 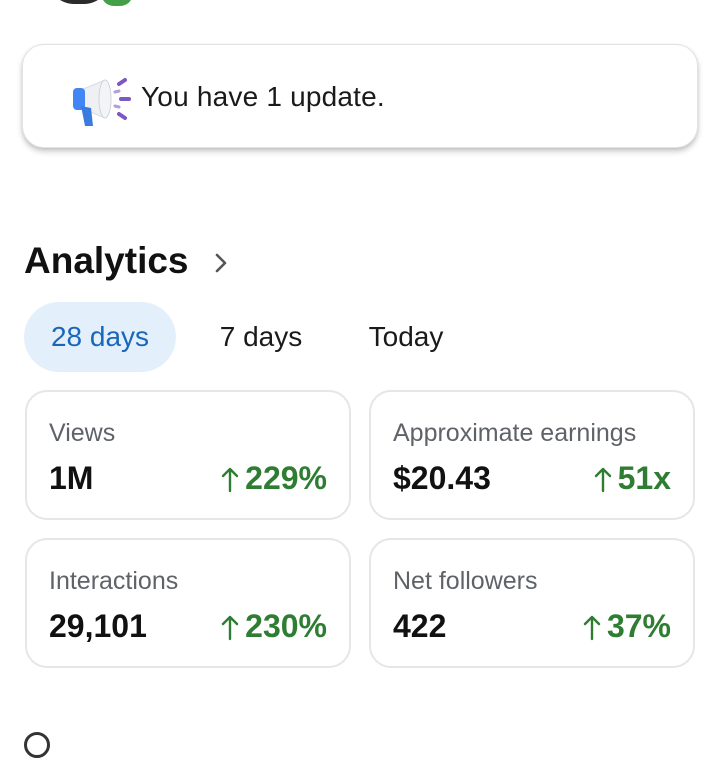 I want to click on update-notification-card: You have 1 update., so click(x=360, y=96).